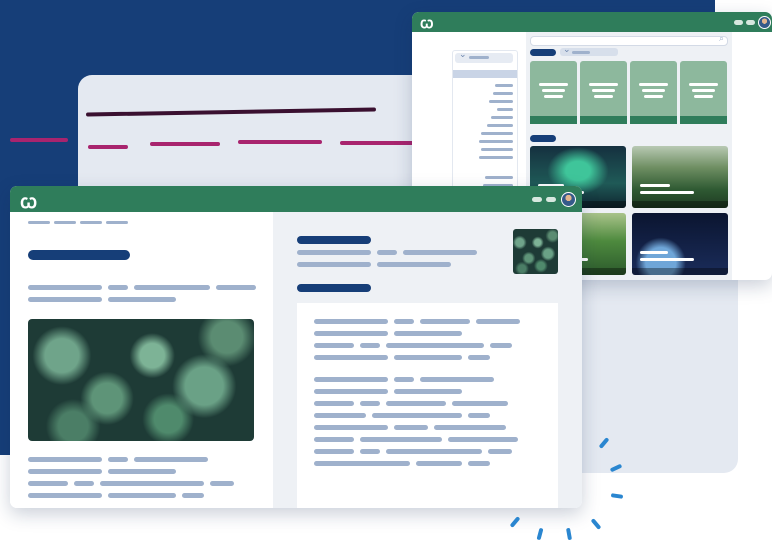 The height and width of the screenshot is (543, 772). I want to click on search-input: ⌕, so click(629, 39).